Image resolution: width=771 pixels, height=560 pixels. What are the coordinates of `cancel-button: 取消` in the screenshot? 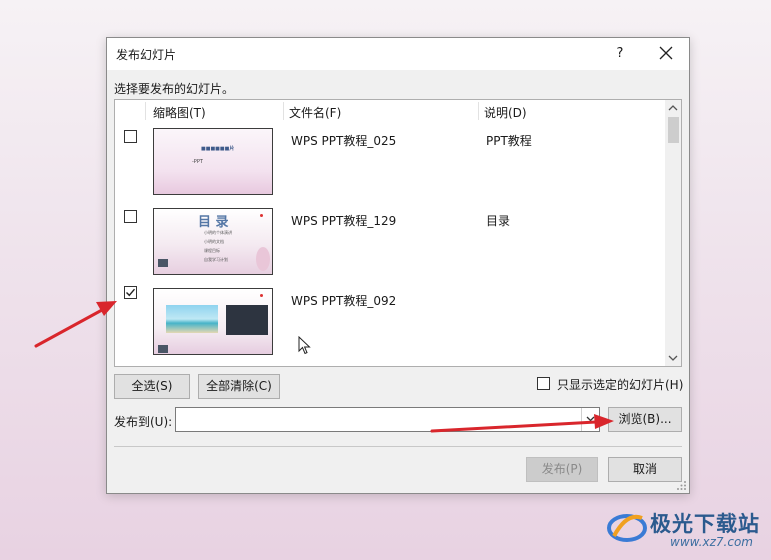 It's located at (645, 469).